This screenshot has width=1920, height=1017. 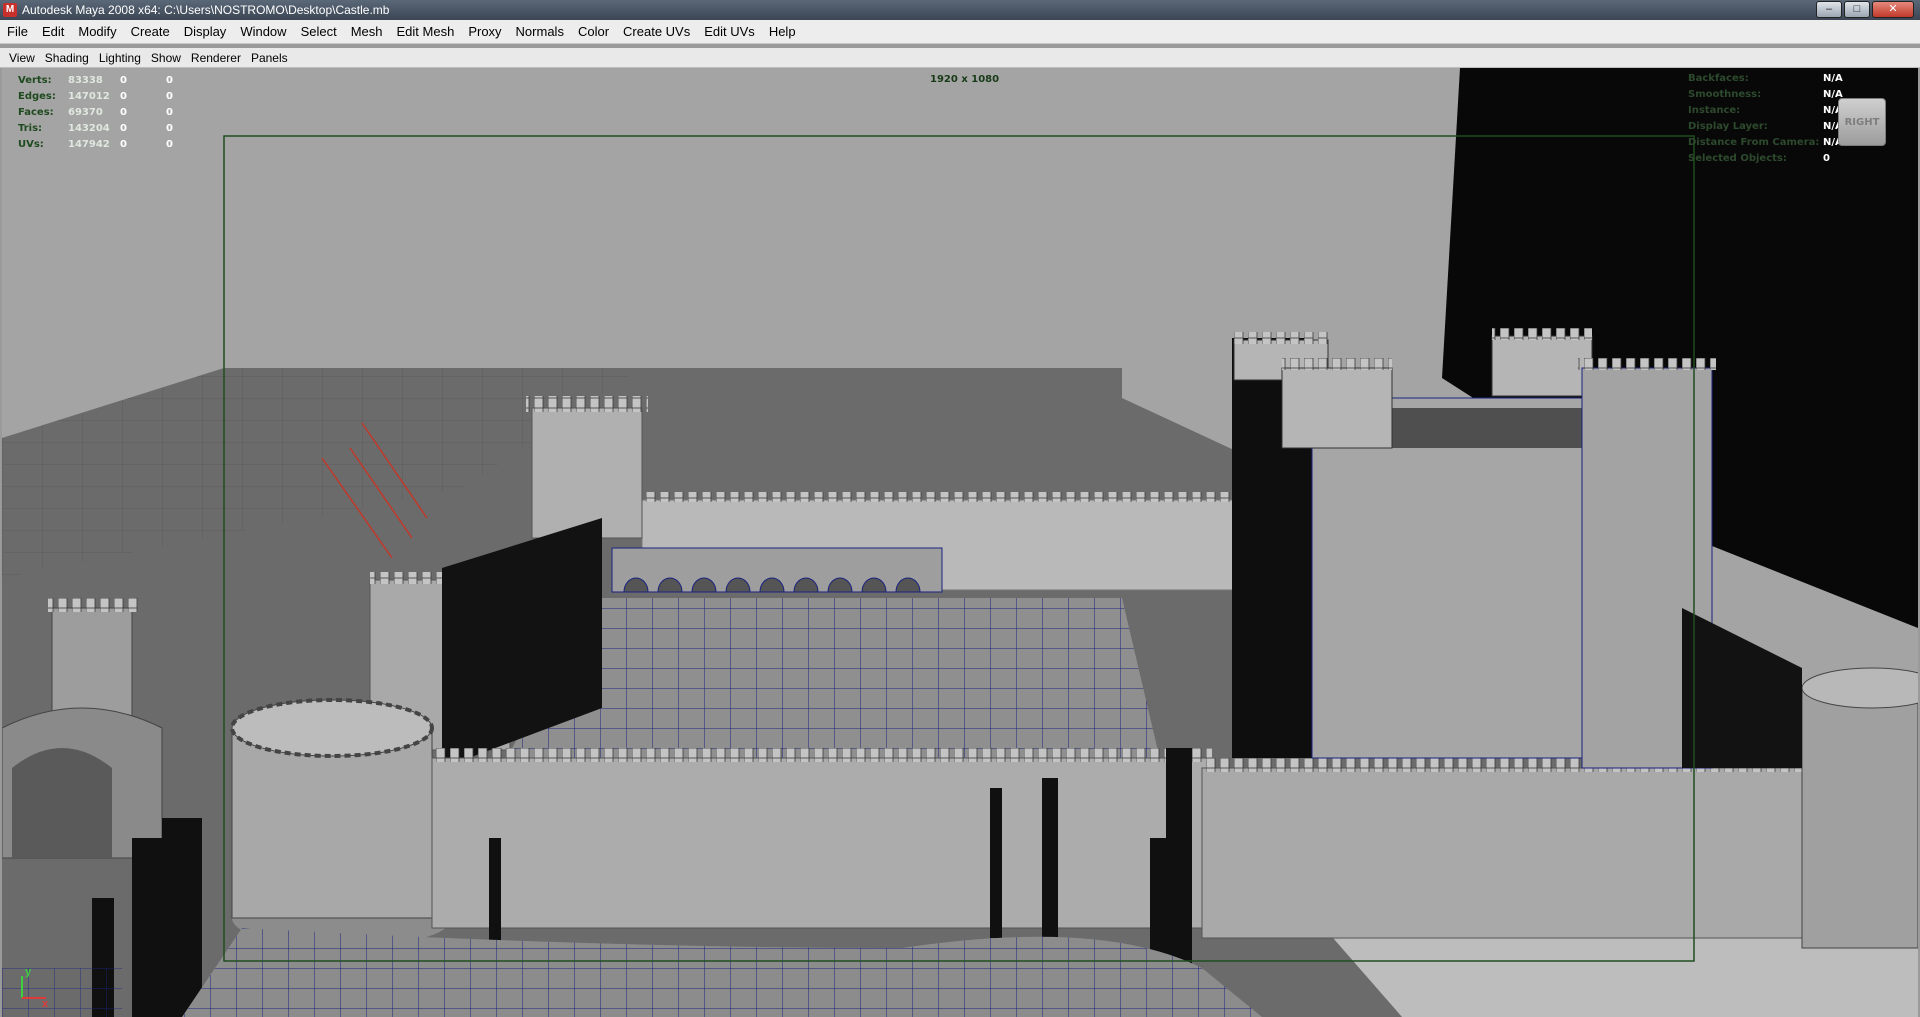 What do you see at coordinates (28, 972) in the screenshot?
I see `axis-y-label: y` at bounding box center [28, 972].